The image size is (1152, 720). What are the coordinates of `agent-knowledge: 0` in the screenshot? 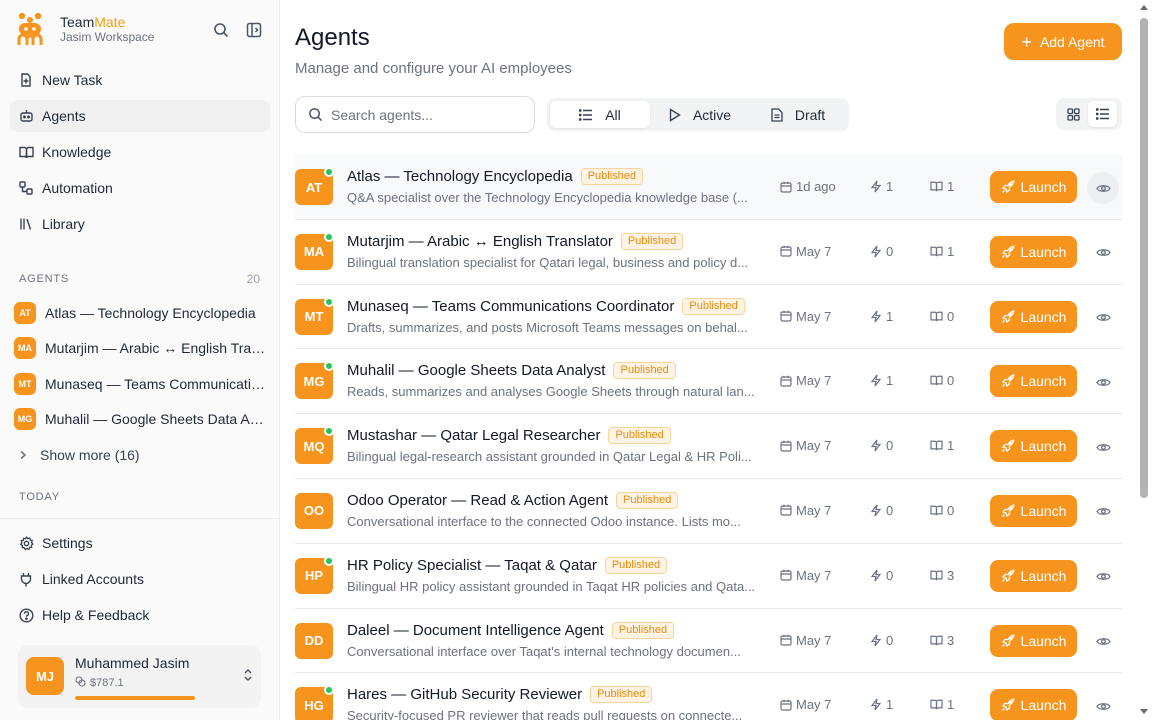 It's located at (942, 510).